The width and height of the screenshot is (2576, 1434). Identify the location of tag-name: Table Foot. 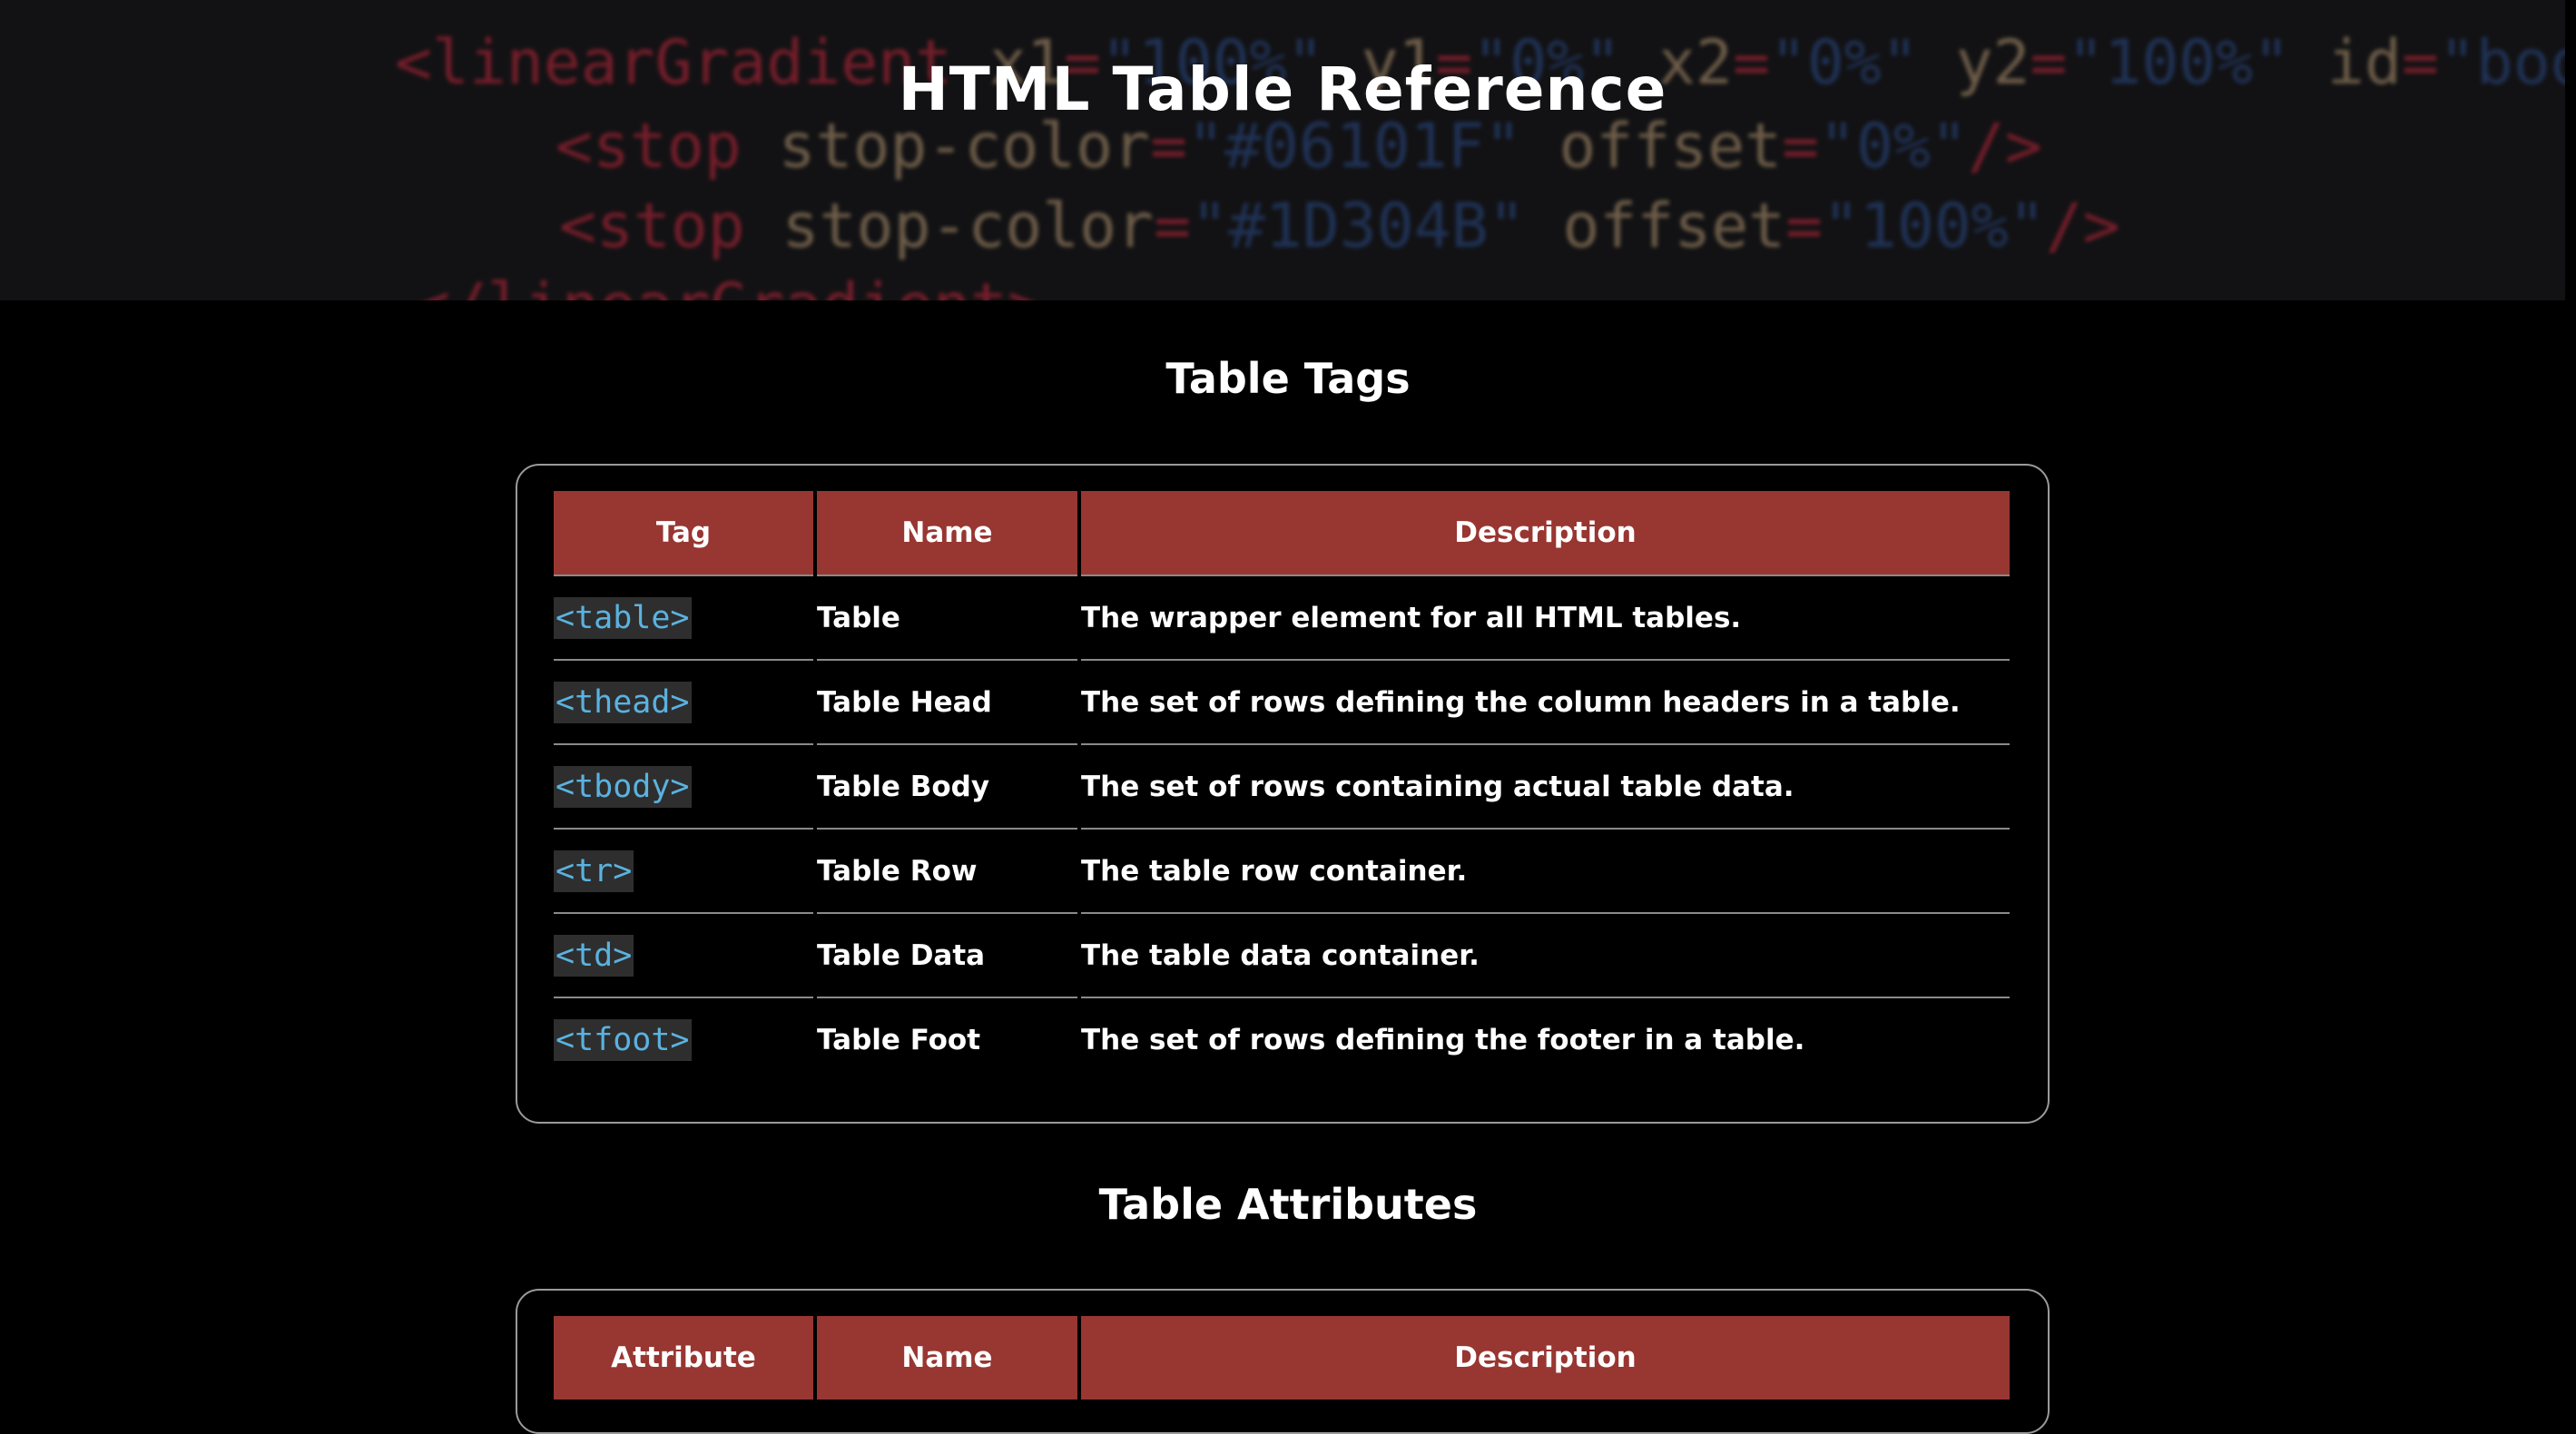
(947, 1039).